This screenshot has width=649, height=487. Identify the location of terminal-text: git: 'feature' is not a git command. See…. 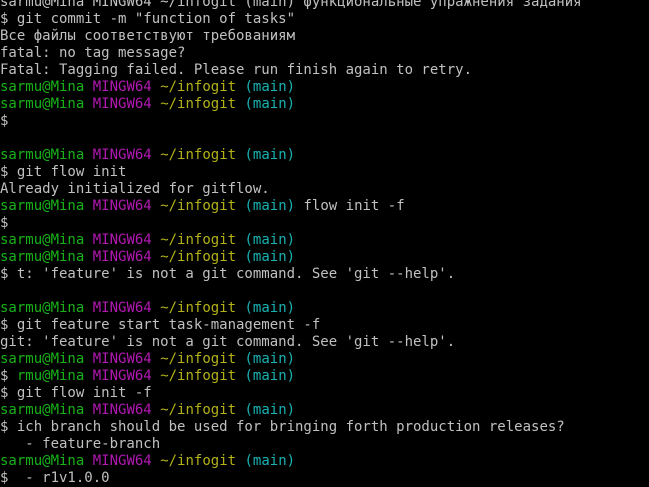
(228, 342).